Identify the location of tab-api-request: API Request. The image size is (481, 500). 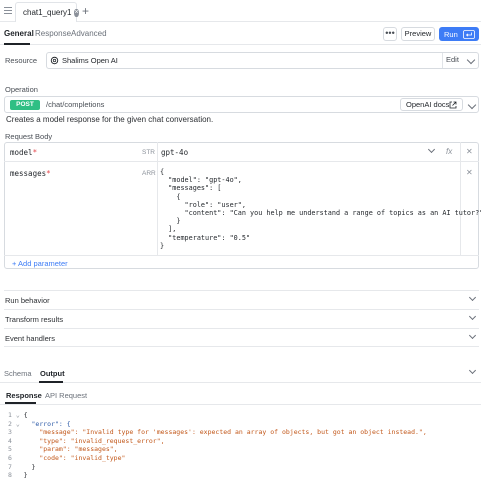
(66, 395).